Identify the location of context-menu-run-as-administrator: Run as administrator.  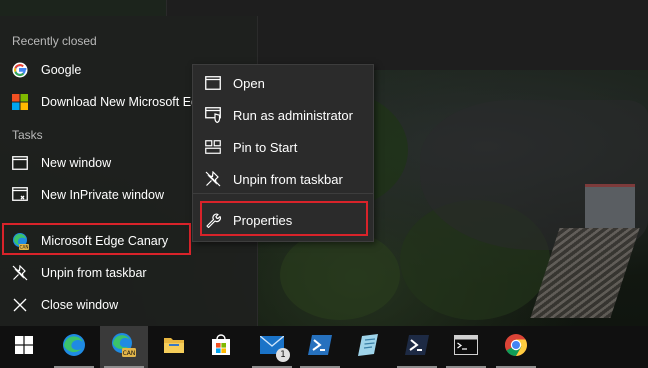
(283, 115).